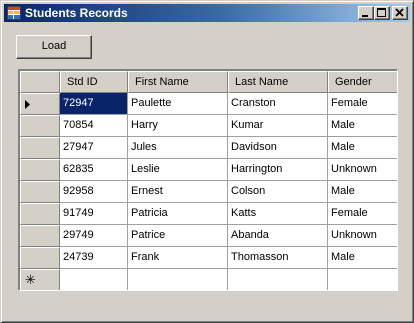  I want to click on cell-first-name: Ernest, so click(178, 192).